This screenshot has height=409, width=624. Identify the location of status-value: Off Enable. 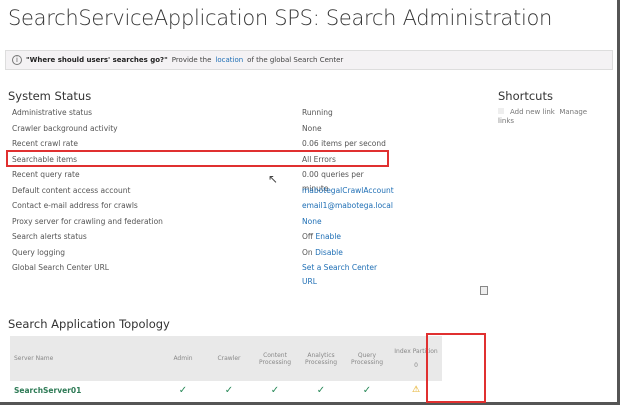
(321, 237).